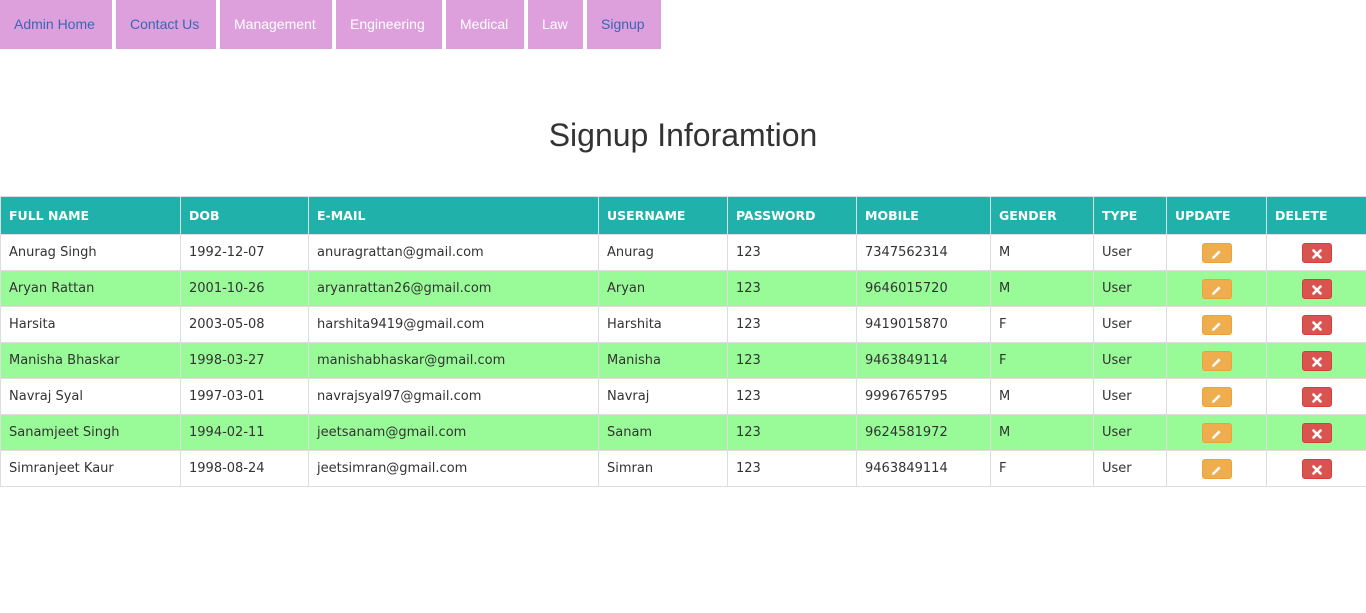  Describe the element at coordinates (276, 24) in the screenshot. I see `nav-management: Management` at that location.